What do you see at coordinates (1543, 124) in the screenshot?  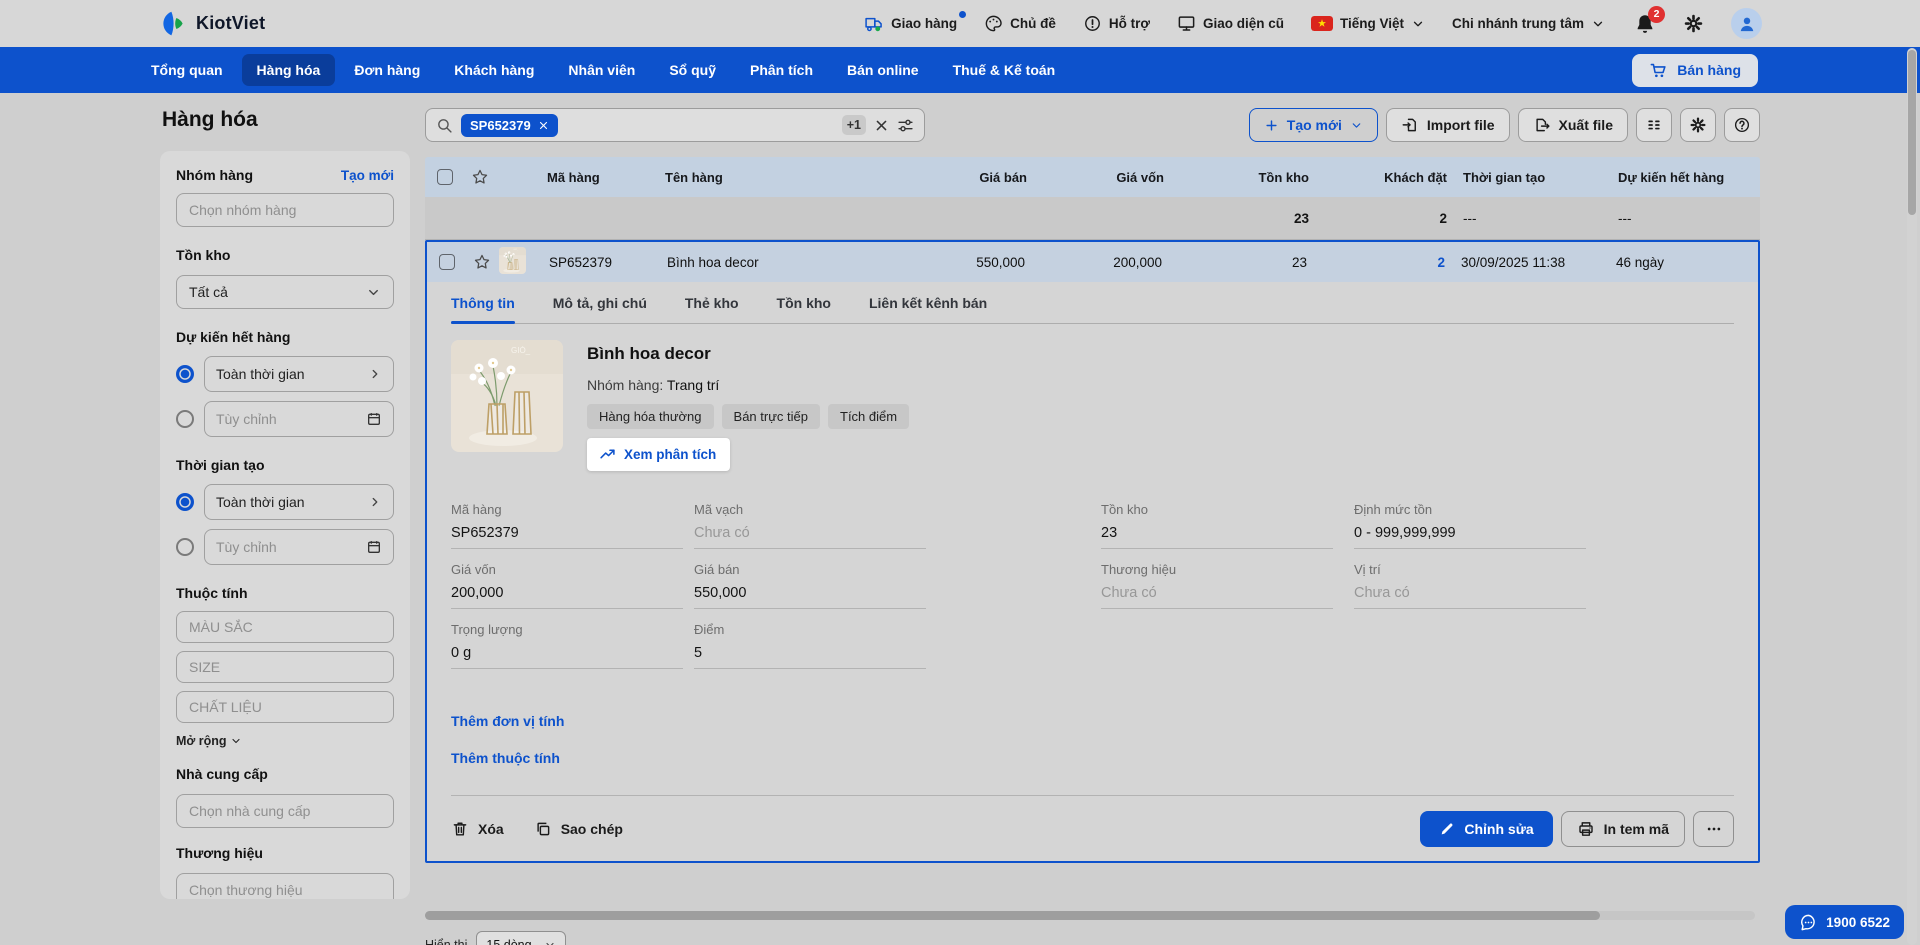 I see `export-icon` at bounding box center [1543, 124].